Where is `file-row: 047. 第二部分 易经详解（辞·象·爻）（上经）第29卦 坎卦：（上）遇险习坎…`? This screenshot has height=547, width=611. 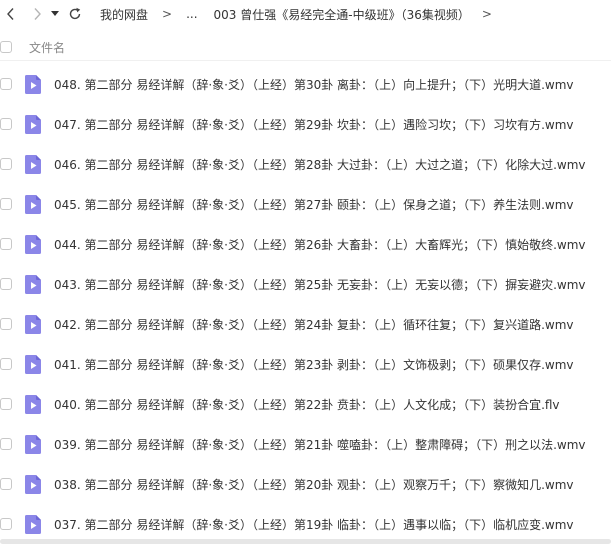
file-row: 047. 第二部分 易经详解（辞·象·爻）（上经）第29卦 坎卦：（上）遇险习坎… is located at coordinates (305, 124).